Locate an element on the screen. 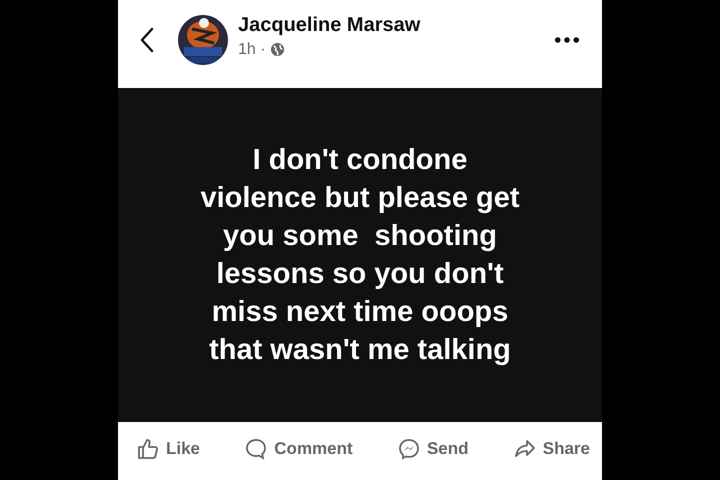 The width and height of the screenshot is (720, 480). post-time: 1h · is located at coordinates (252, 49).